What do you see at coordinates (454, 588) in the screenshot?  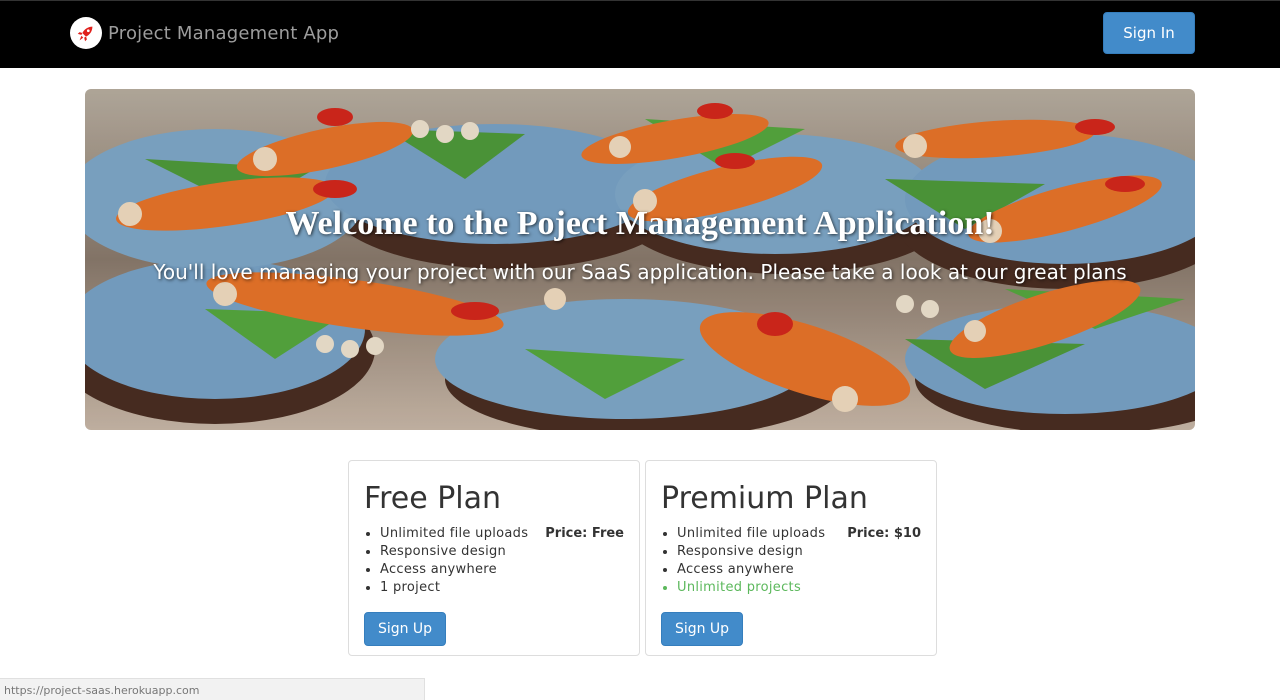 I see `list-item: 1 project` at bounding box center [454, 588].